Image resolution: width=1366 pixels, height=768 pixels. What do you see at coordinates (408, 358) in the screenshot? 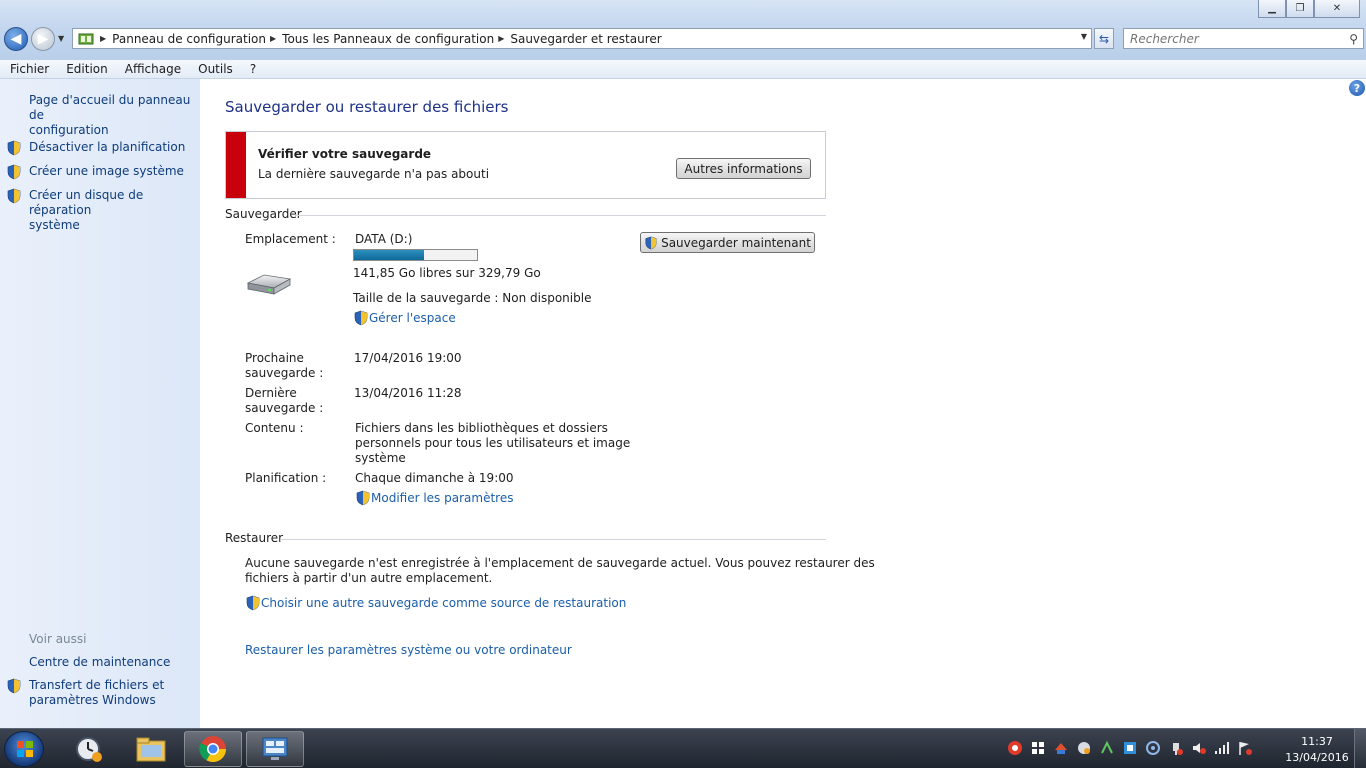
I see `next-backup-value: 17/04/2016 19:00` at bounding box center [408, 358].